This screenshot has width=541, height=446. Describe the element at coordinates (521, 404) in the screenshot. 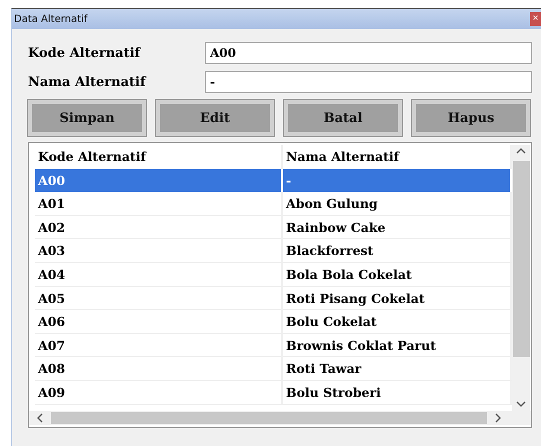

I see `scroll-down-icon` at that location.